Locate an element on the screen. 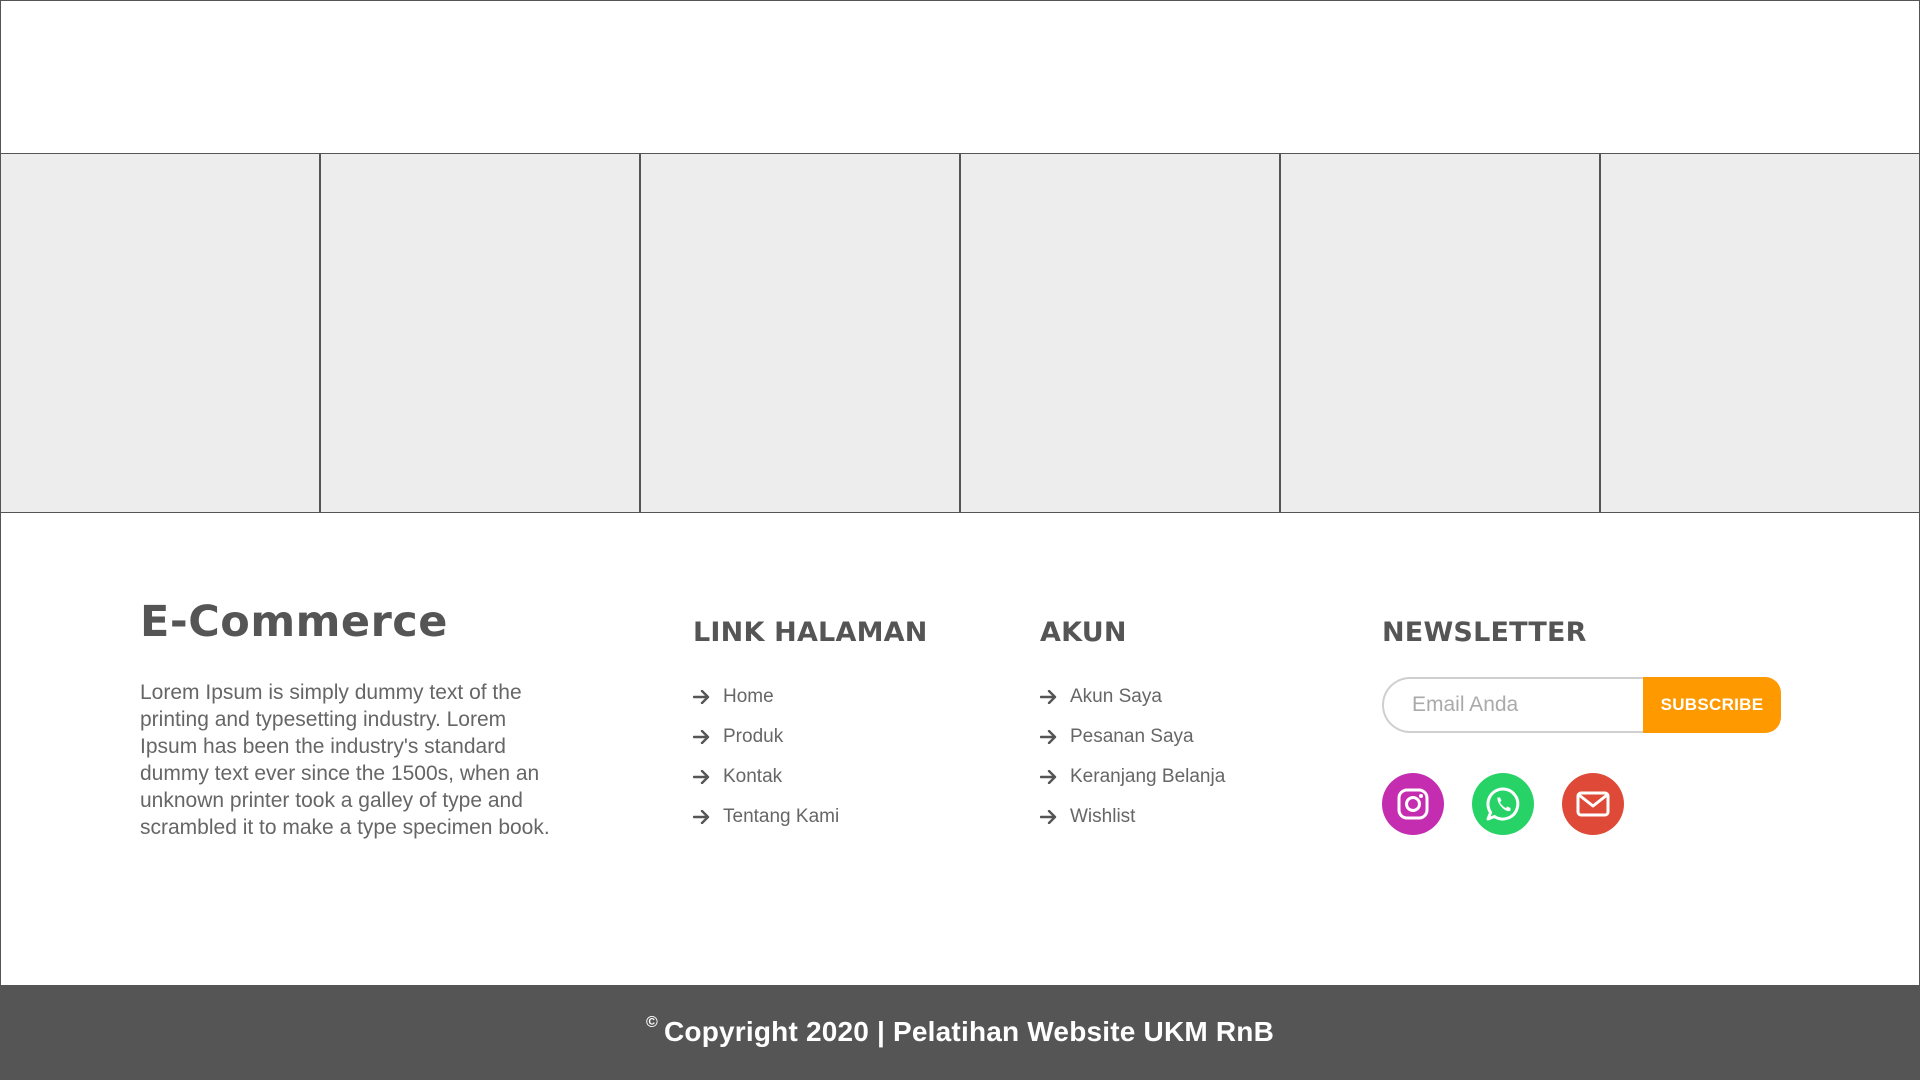  footer-link-akun-saya: Akun Saya is located at coordinates (1132, 697).